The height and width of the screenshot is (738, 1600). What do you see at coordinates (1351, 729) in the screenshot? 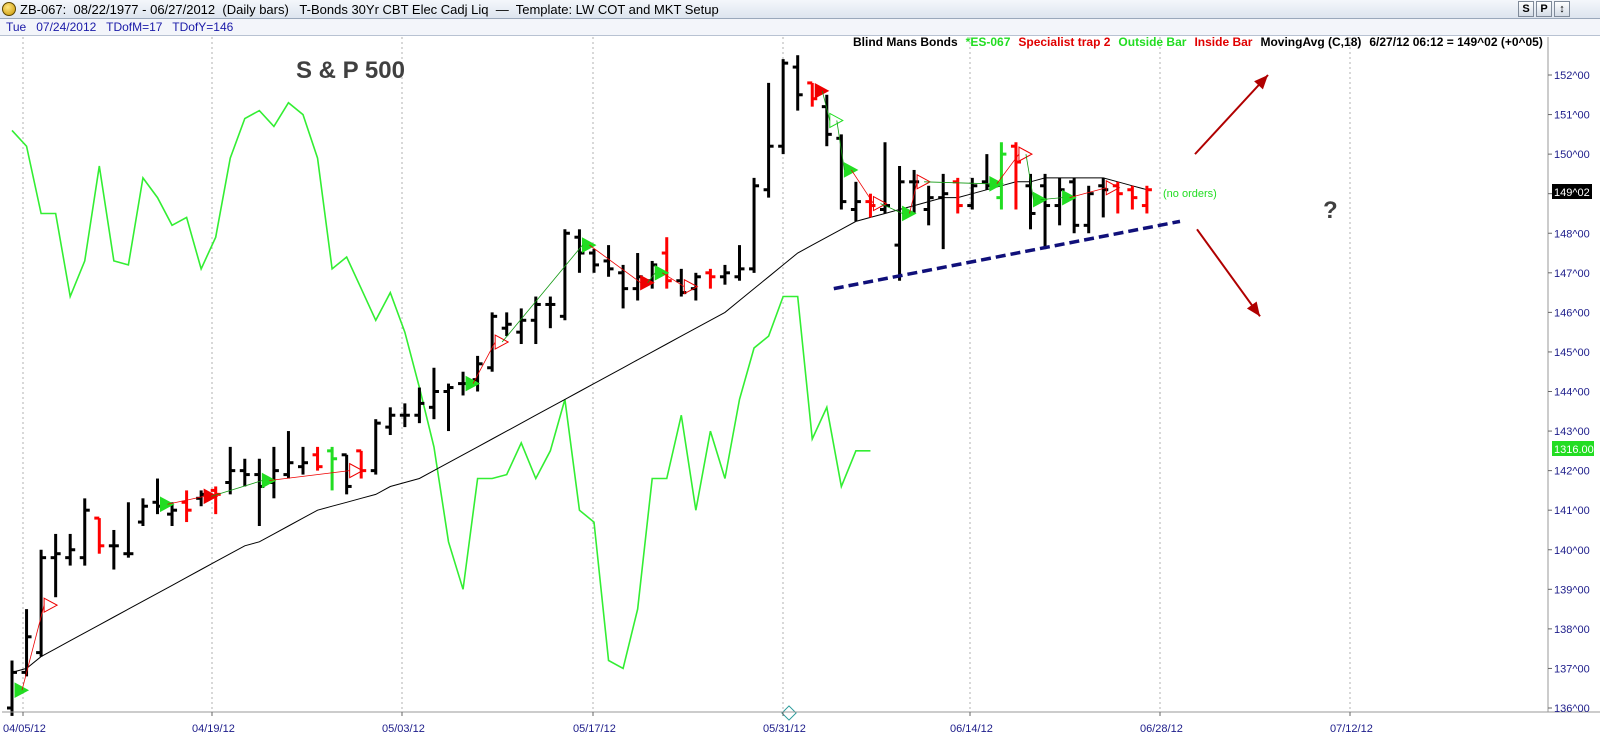
I see `date-tick-label: 07/12/12` at bounding box center [1351, 729].